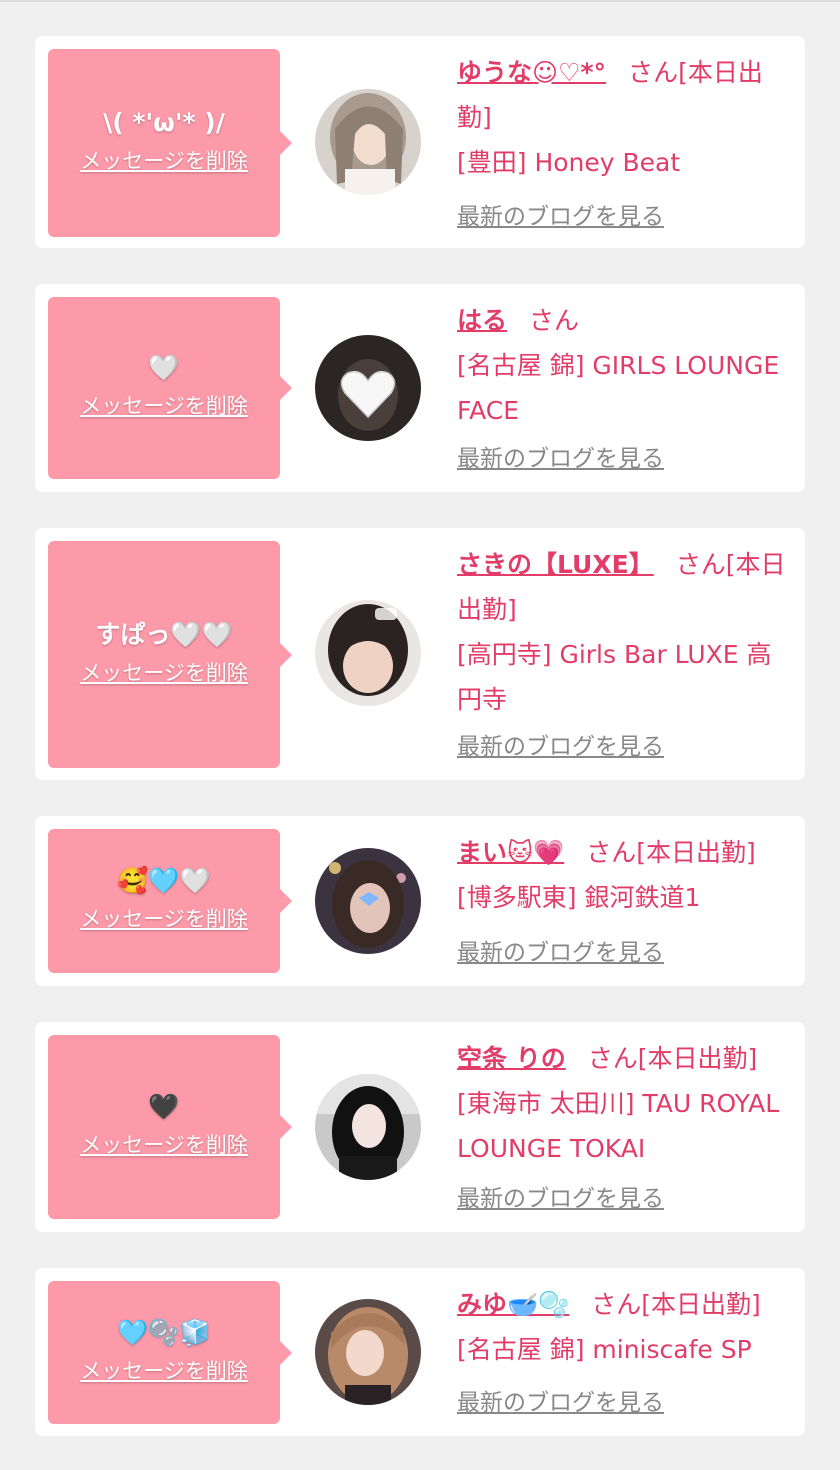 The width and height of the screenshot is (840, 1470). What do you see at coordinates (513, 1304) in the screenshot?
I see `cast-name-link: みゆ🥣🫧` at bounding box center [513, 1304].